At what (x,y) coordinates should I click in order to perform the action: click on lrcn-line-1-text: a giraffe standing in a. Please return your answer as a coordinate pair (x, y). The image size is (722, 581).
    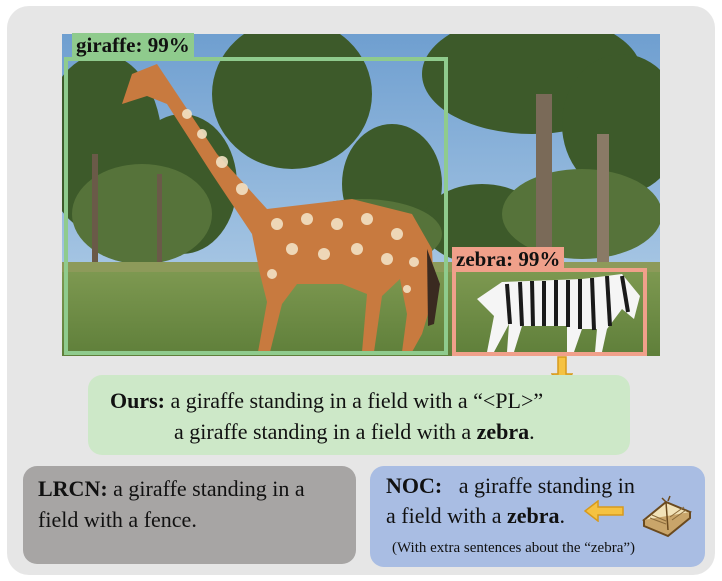
    Looking at the image, I should click on (209, 488).